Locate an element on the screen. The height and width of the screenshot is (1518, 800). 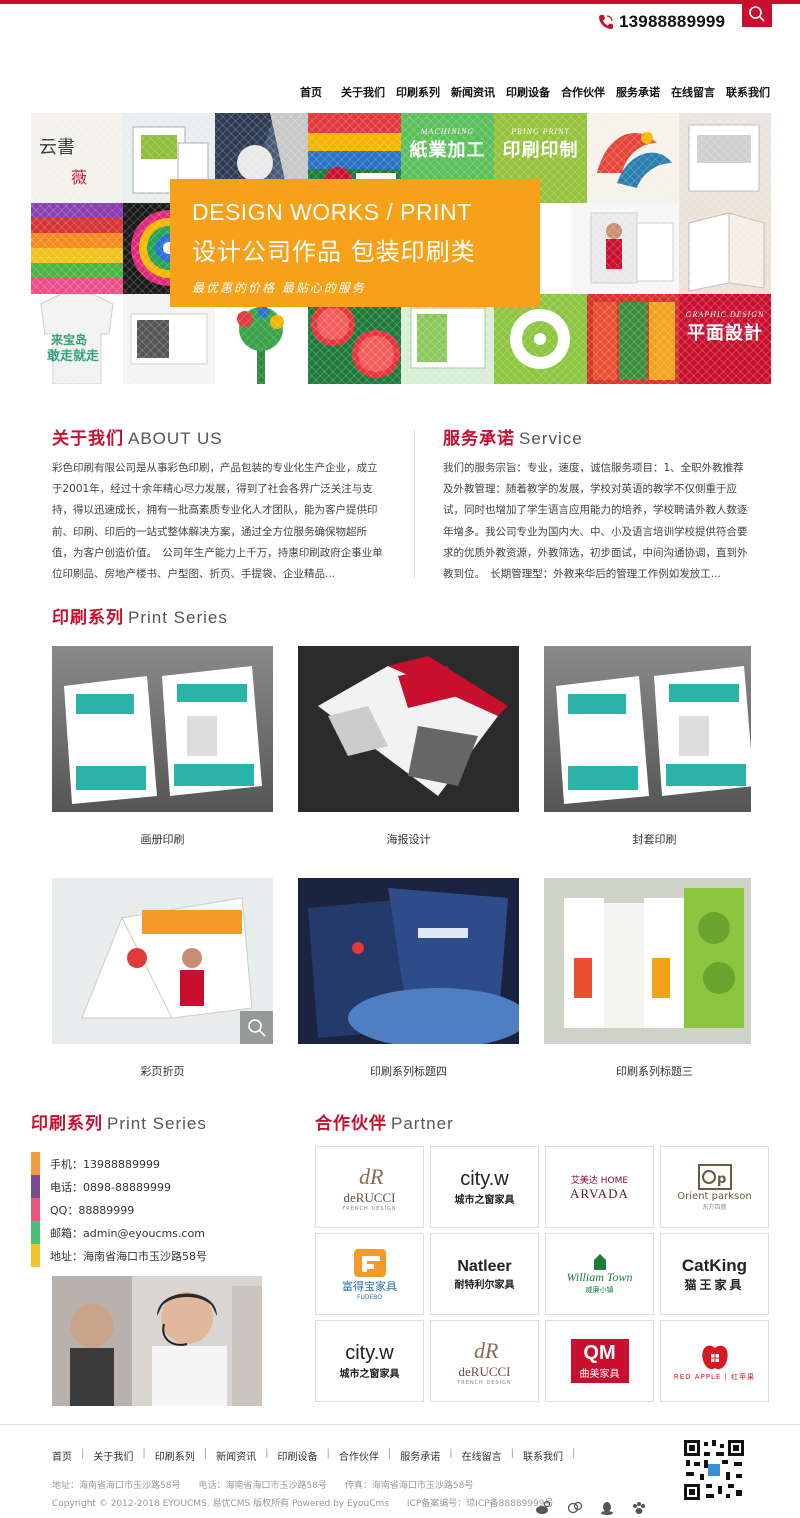
partner-subname: 猫王家具 is located at coordinates (714, 1284).